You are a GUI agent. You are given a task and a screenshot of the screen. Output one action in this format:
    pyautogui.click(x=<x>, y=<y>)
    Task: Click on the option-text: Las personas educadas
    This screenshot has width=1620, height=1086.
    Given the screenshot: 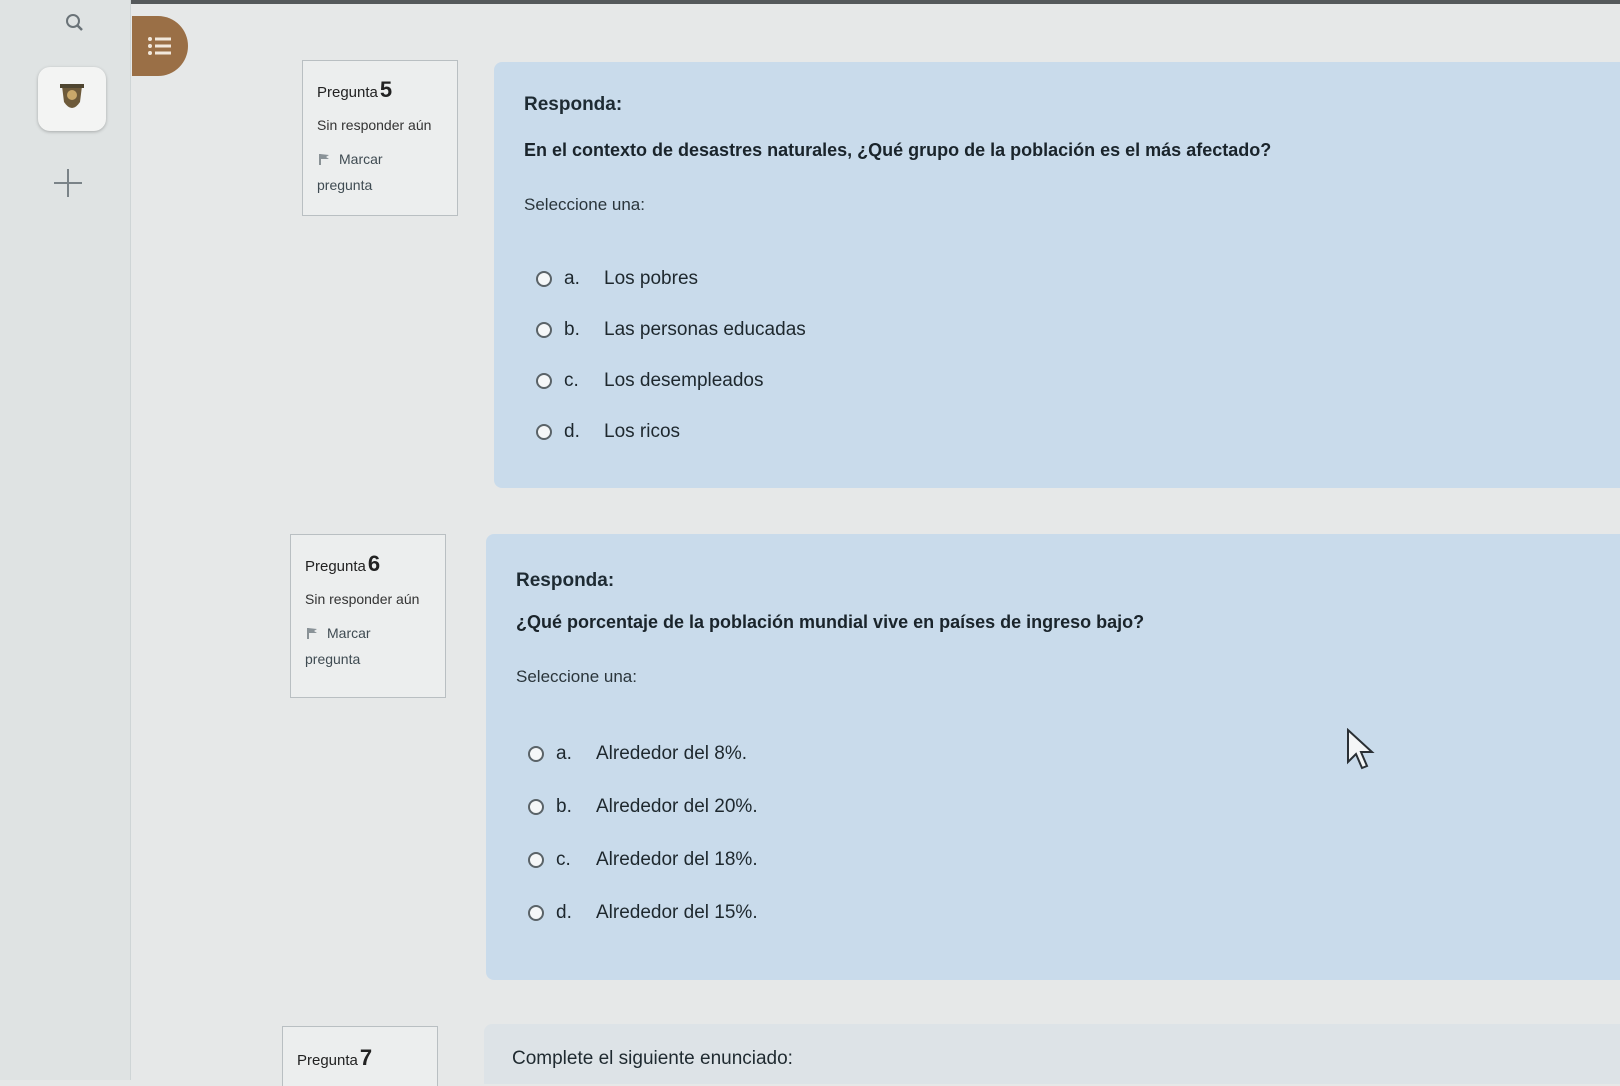 What is the action you would take?
    pyautogui.click(x=705, y=329)
    